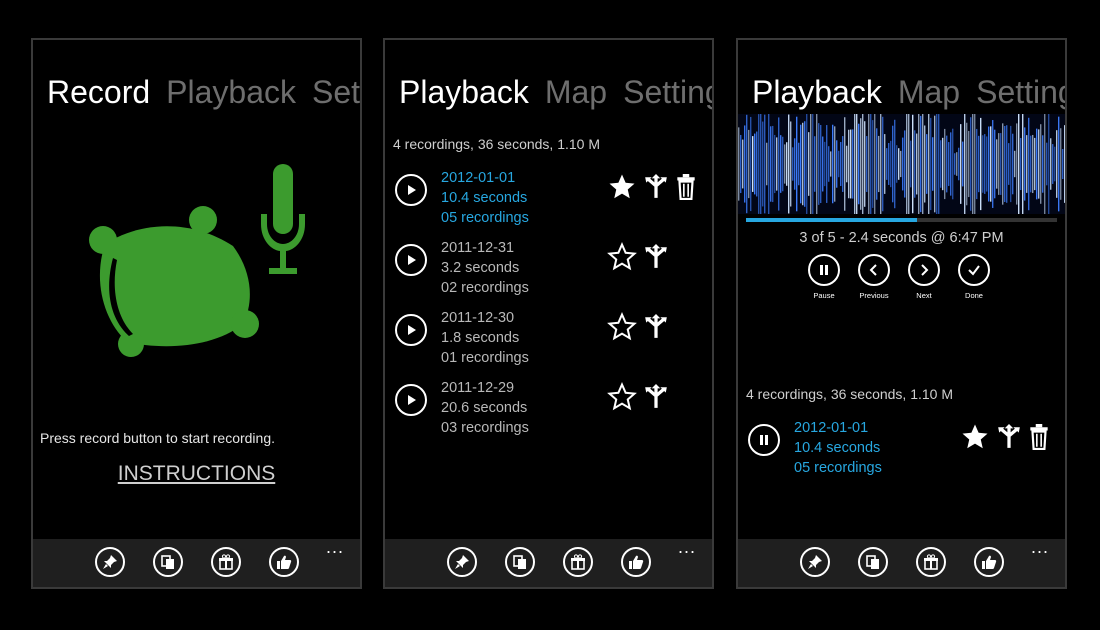 The width and height of the screenshot is (1100, 630). I want to click on play-icon, so click(412, 400).